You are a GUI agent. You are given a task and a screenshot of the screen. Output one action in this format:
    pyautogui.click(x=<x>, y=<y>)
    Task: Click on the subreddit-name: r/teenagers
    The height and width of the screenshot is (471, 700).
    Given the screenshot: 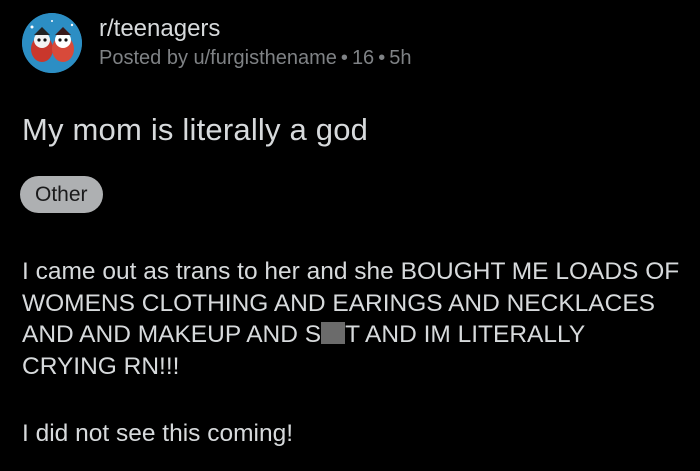 What is the action you would take?
    pyautogui.click(x=255, y=29)
    